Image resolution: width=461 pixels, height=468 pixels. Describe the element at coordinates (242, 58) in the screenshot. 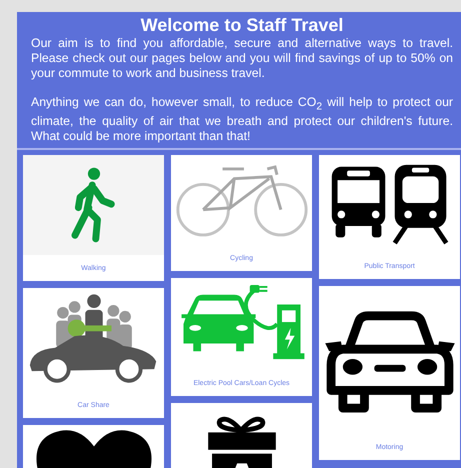

I see `intro-paragraph: Our aim is to find you affordable, secure and alternative ways to travel. Please check out our pages below and you will find savings of up to 50% on your commute to work and business travel.` at that location.